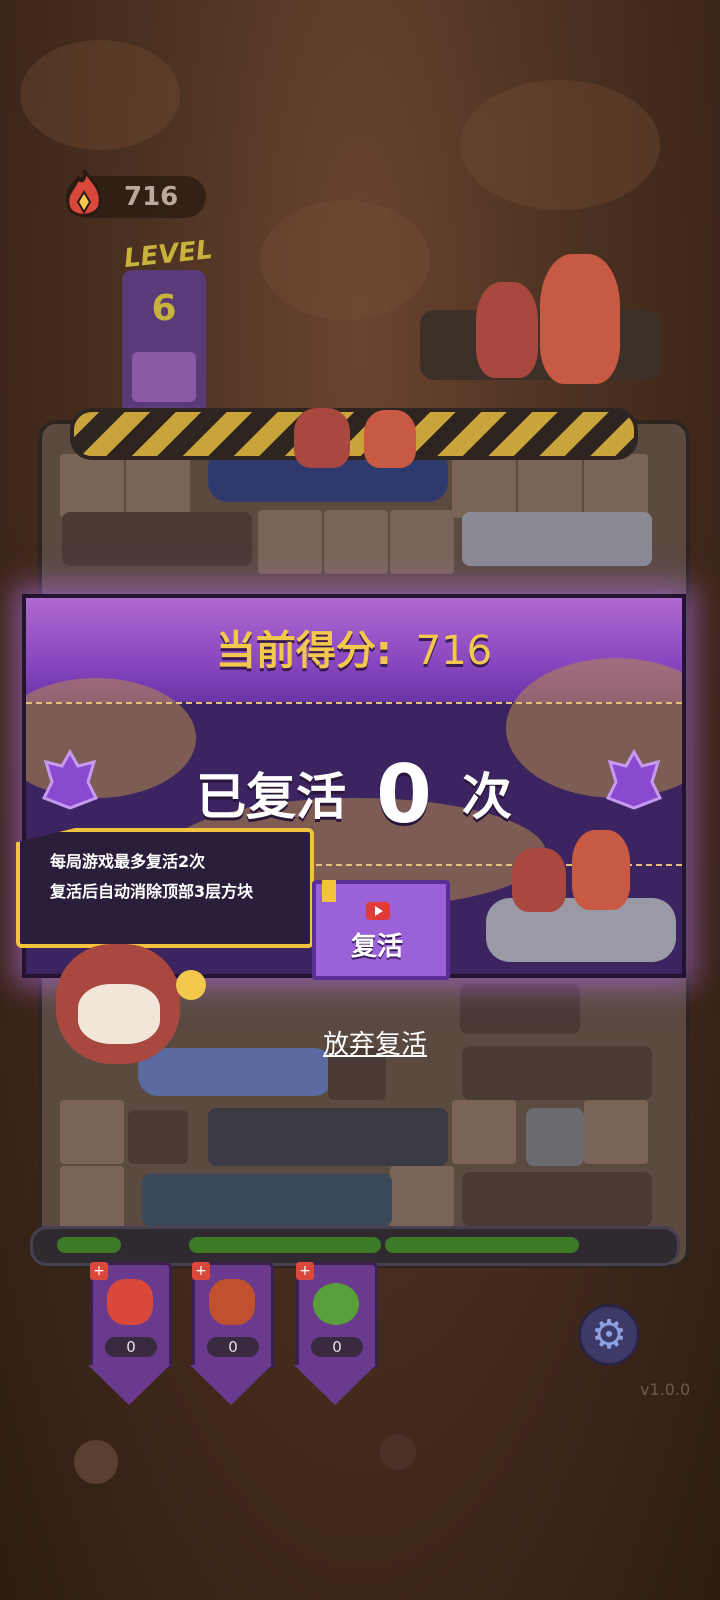 This screenshot has width=720, height=1600. What do you see at coordinates (486, 797) in the screenshot?
I see `revived-suffix: 次` at bounding box center [486, 797].